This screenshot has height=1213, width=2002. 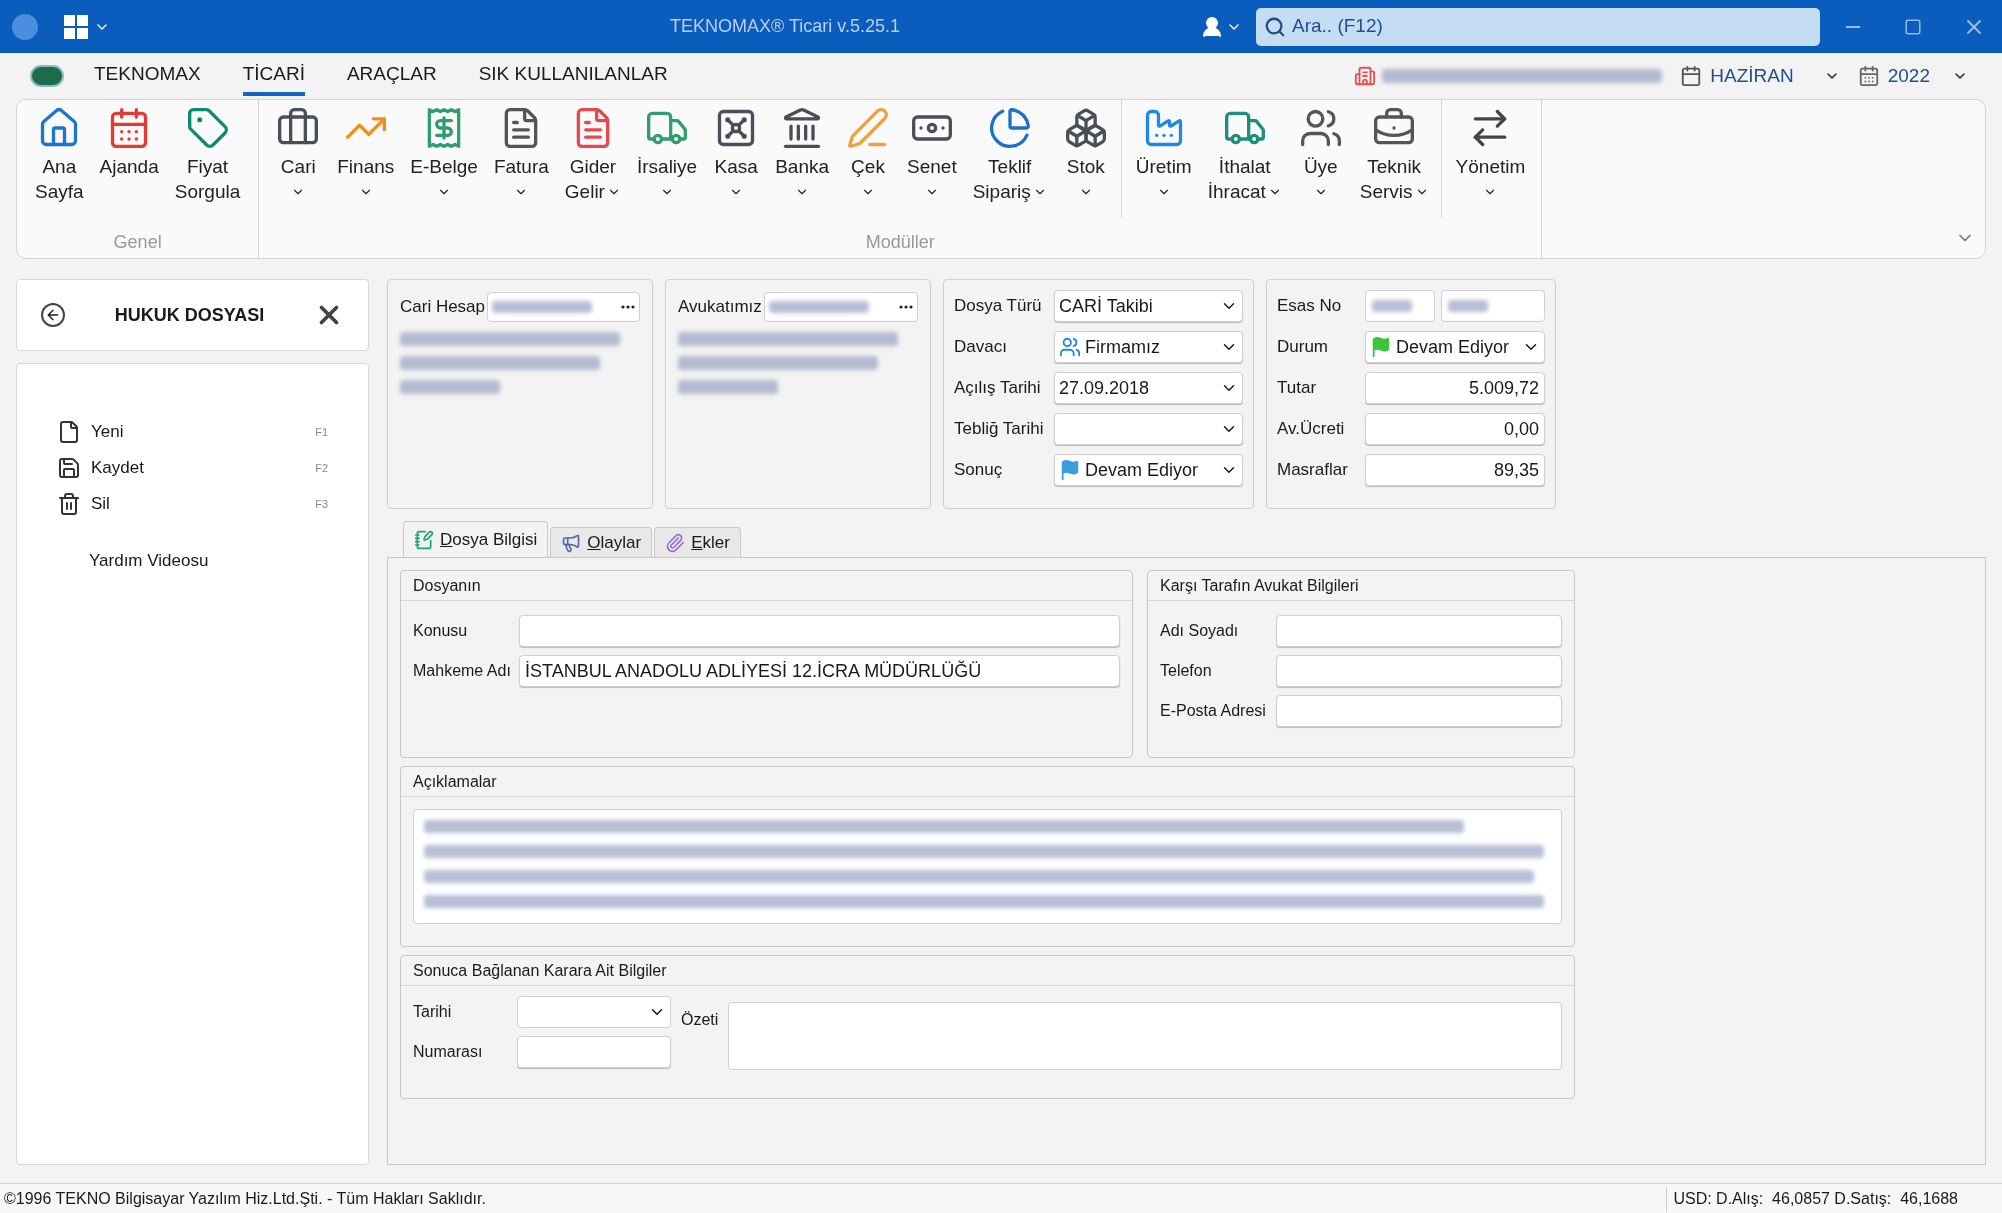 What do you see at coordinates (476, 539) in the screenshot?
I see `tab: Dosya Bilgisi` at bounding box center [476, 539].